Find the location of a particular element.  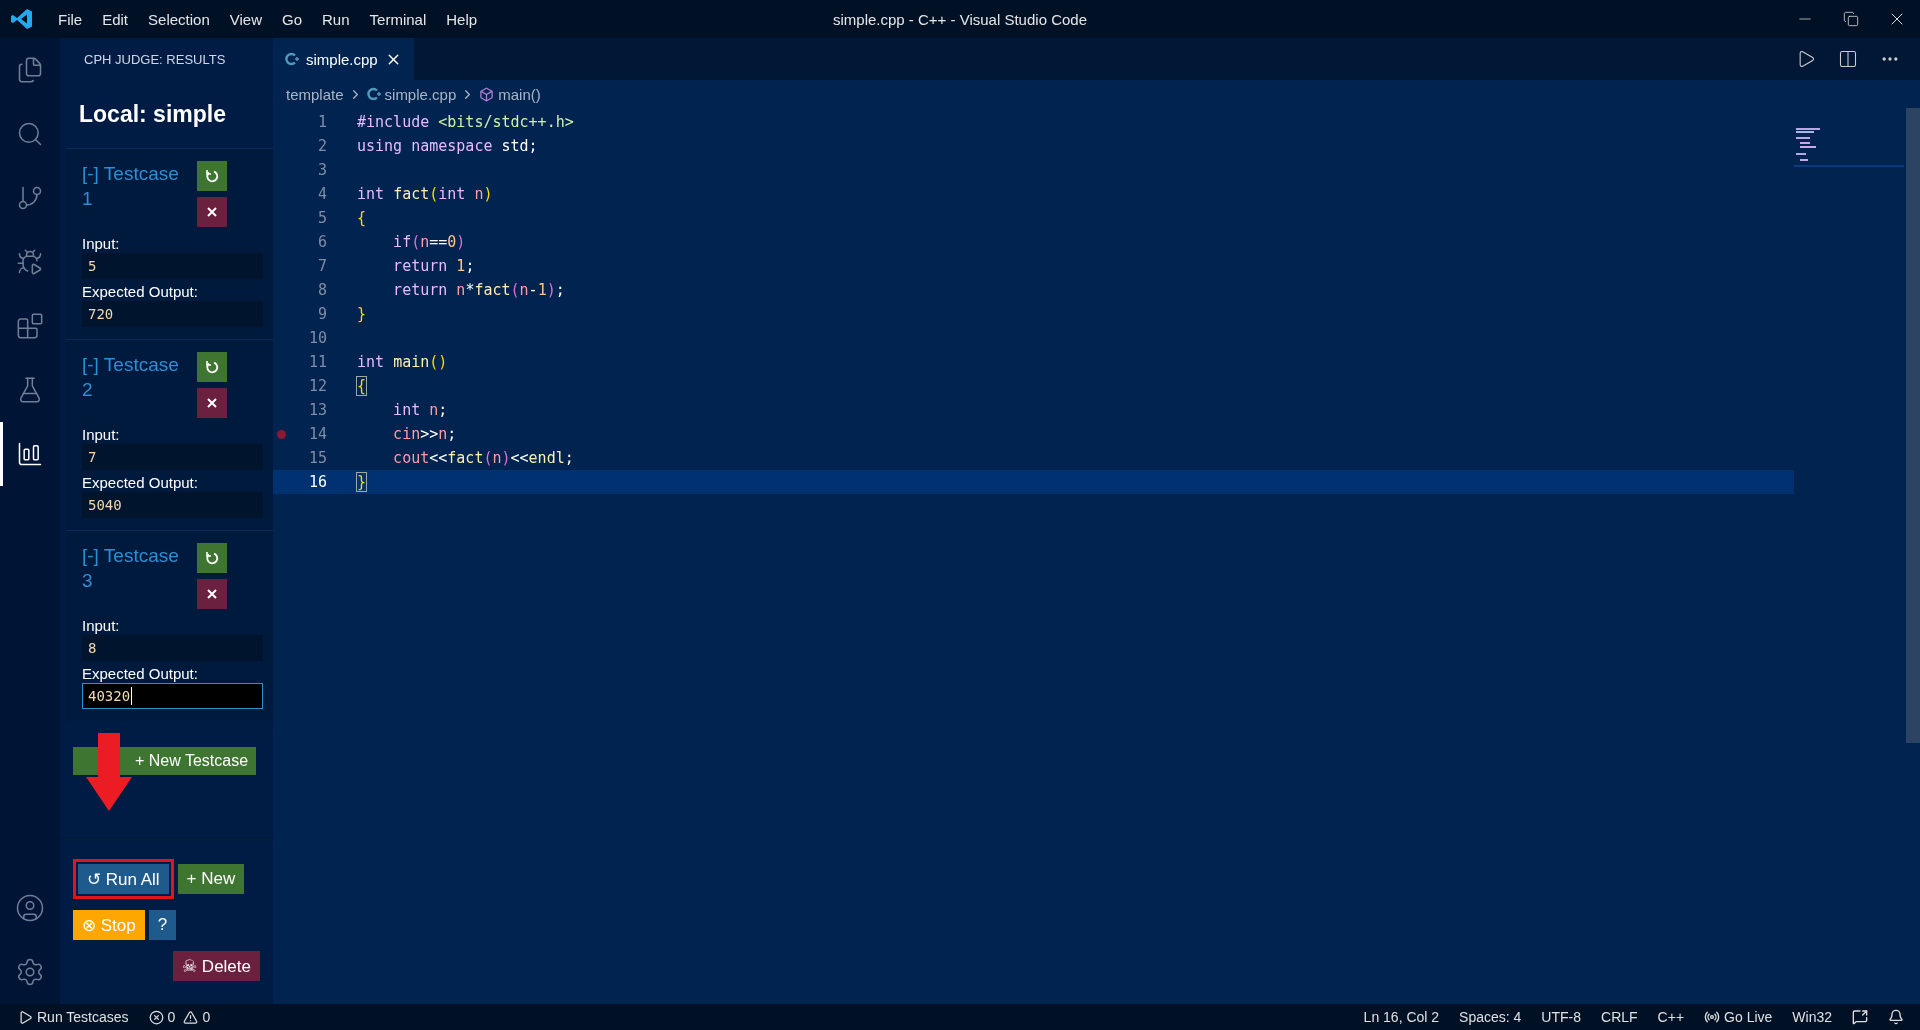

scrollbar-thumb is located at coordinates (1913, 425).